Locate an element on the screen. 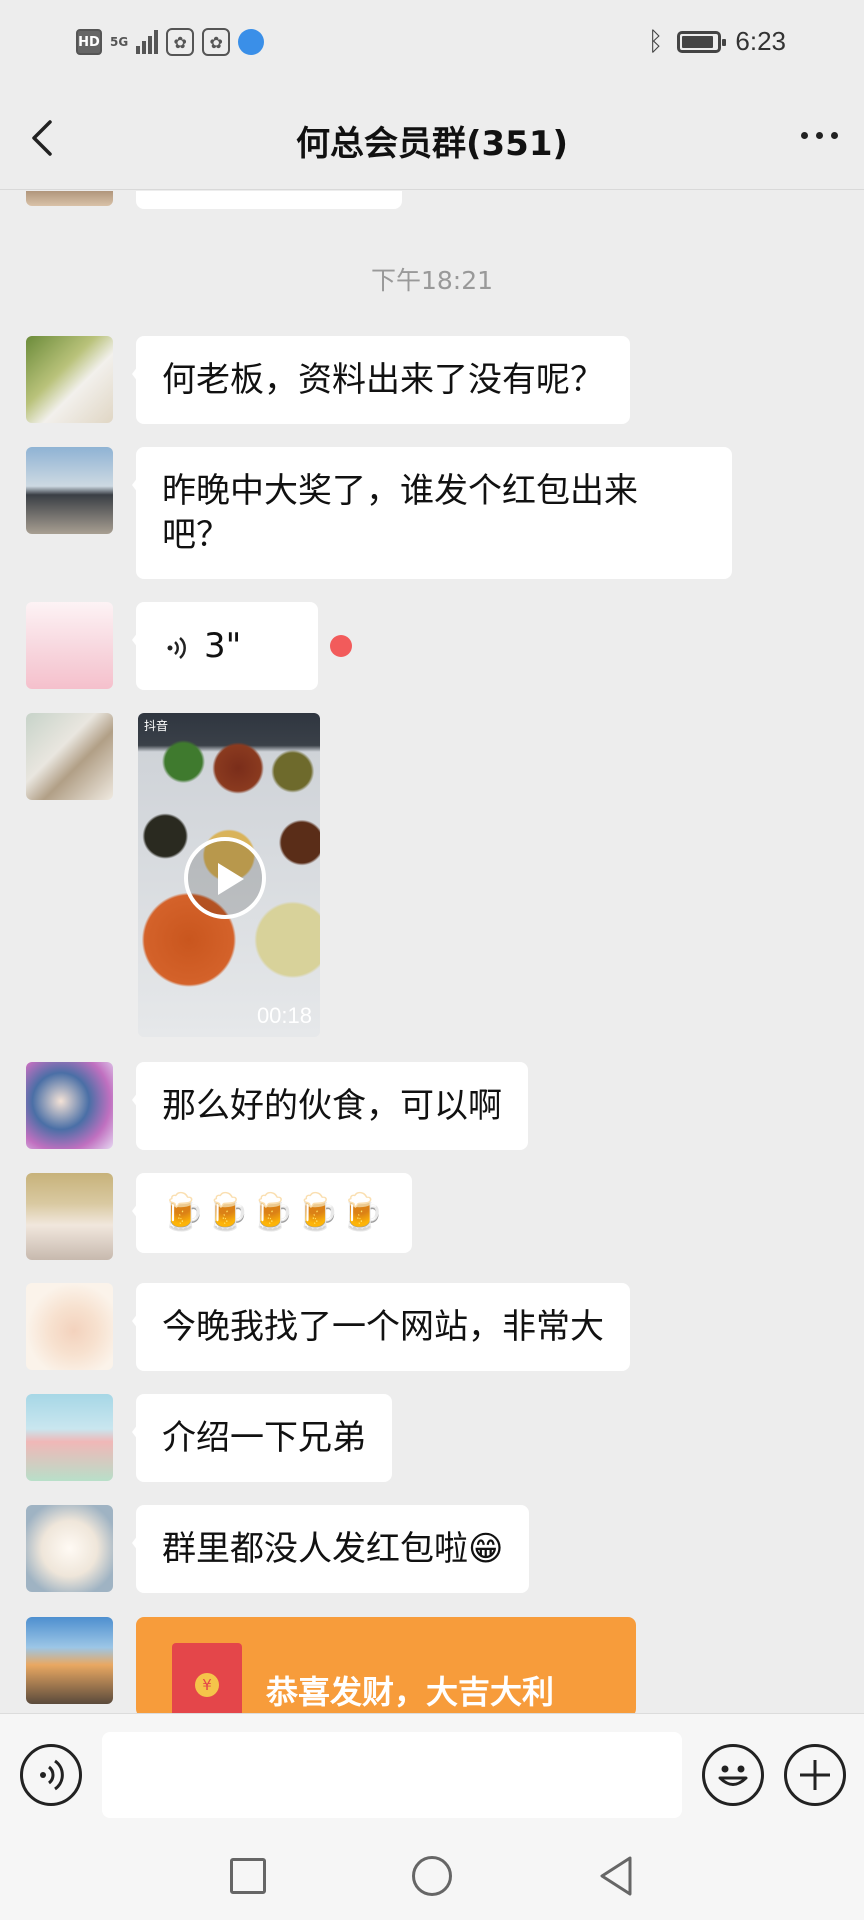 The width and height of the screenshot is (864, 1920). browser-icon is located at coordinates (251, 42).